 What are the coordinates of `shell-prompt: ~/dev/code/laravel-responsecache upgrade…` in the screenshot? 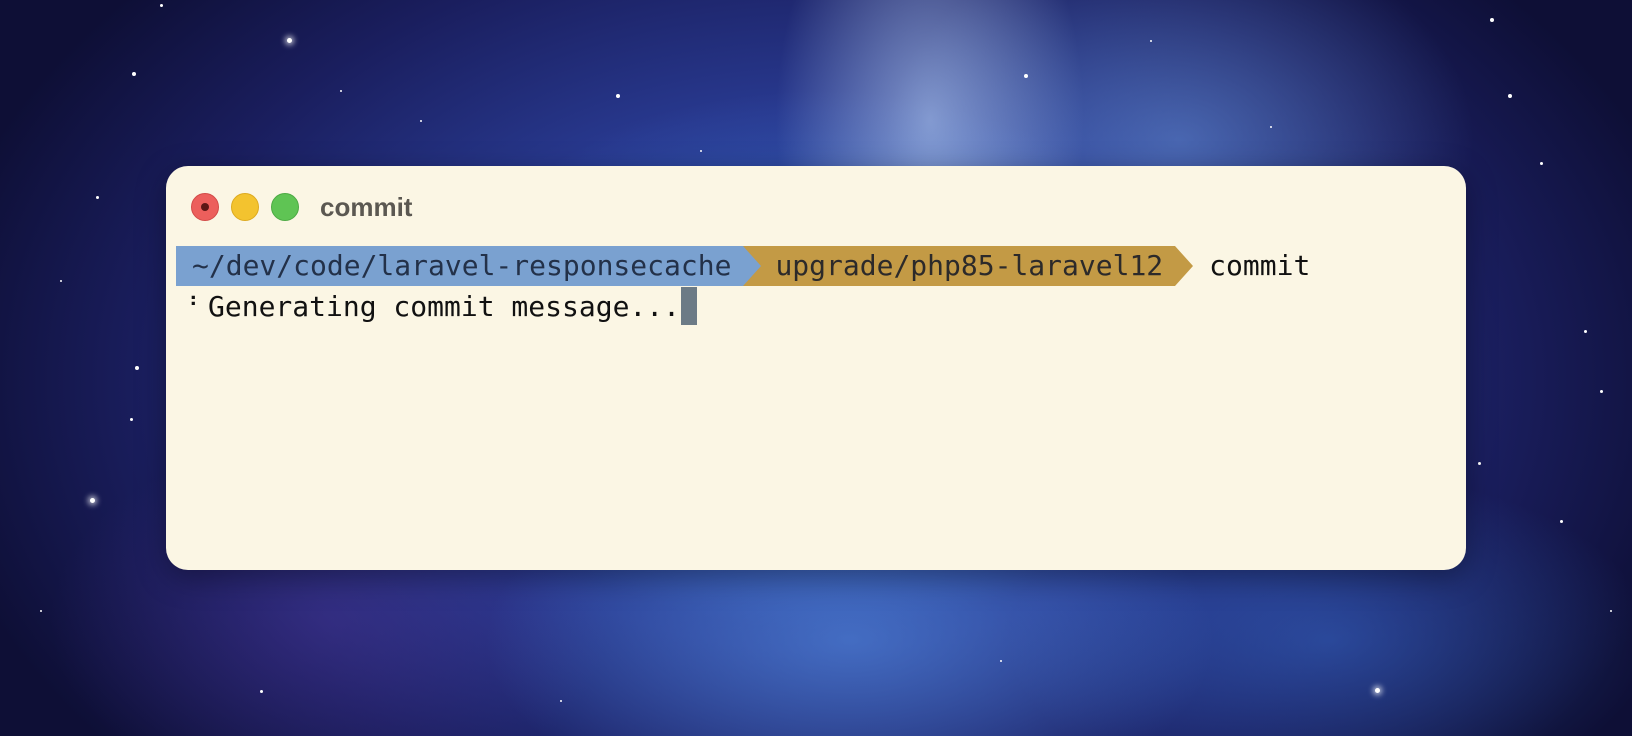 It's located at (743, 266).